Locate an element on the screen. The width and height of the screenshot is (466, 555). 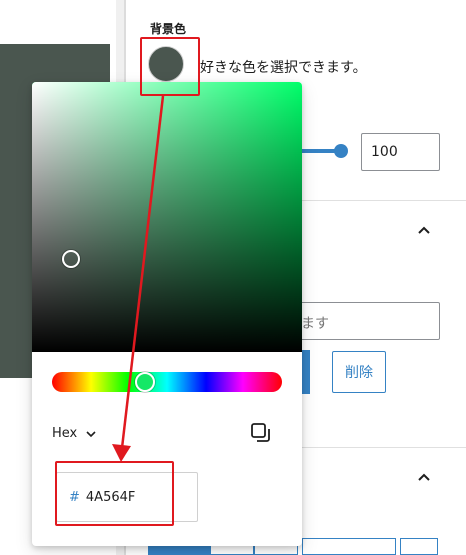
copy-icon is located at coordinates (261, 433).